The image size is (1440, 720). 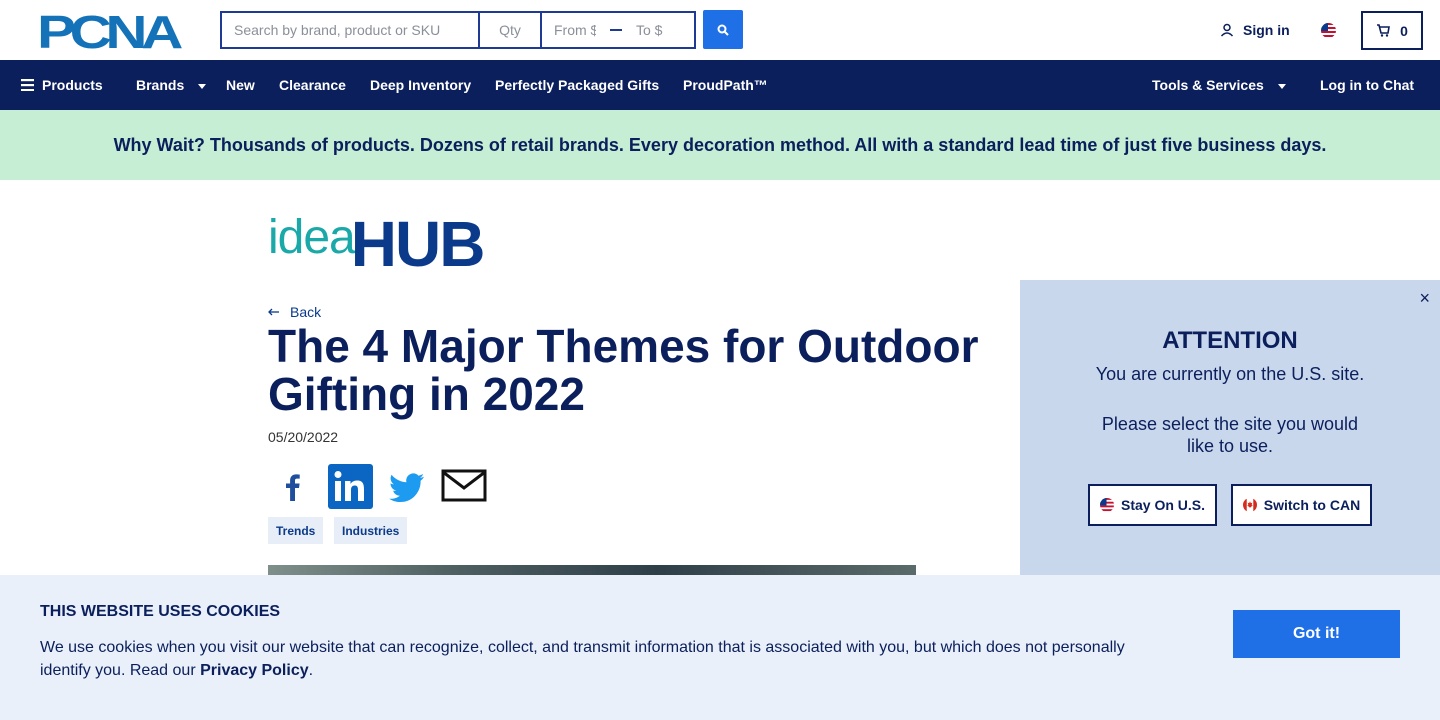 I want to click on nav-tools-services: Tools & Services, so click(x=1219, y=85).